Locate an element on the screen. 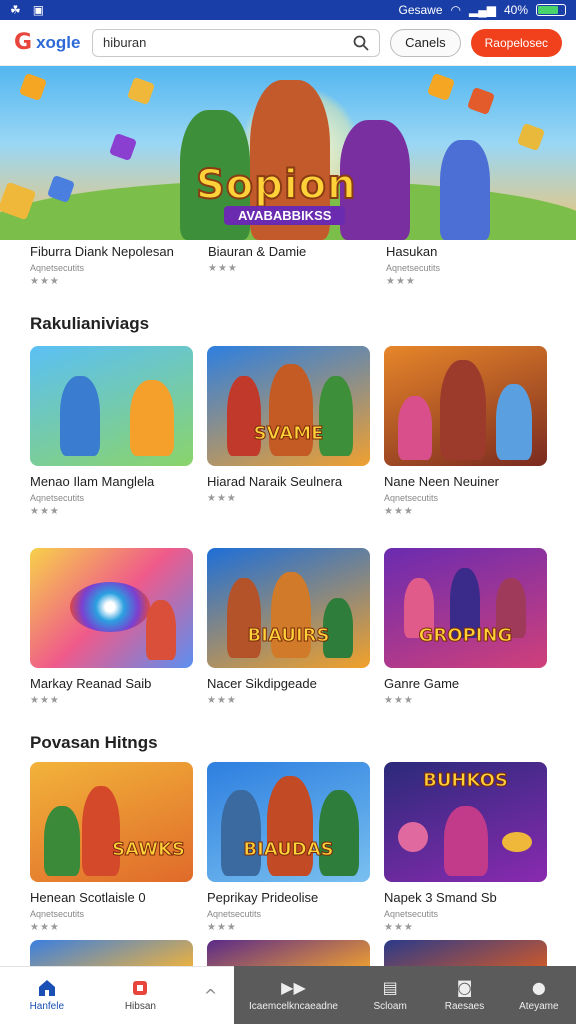  section-title: Rakulianiviags is located at coordinates (90, 323).